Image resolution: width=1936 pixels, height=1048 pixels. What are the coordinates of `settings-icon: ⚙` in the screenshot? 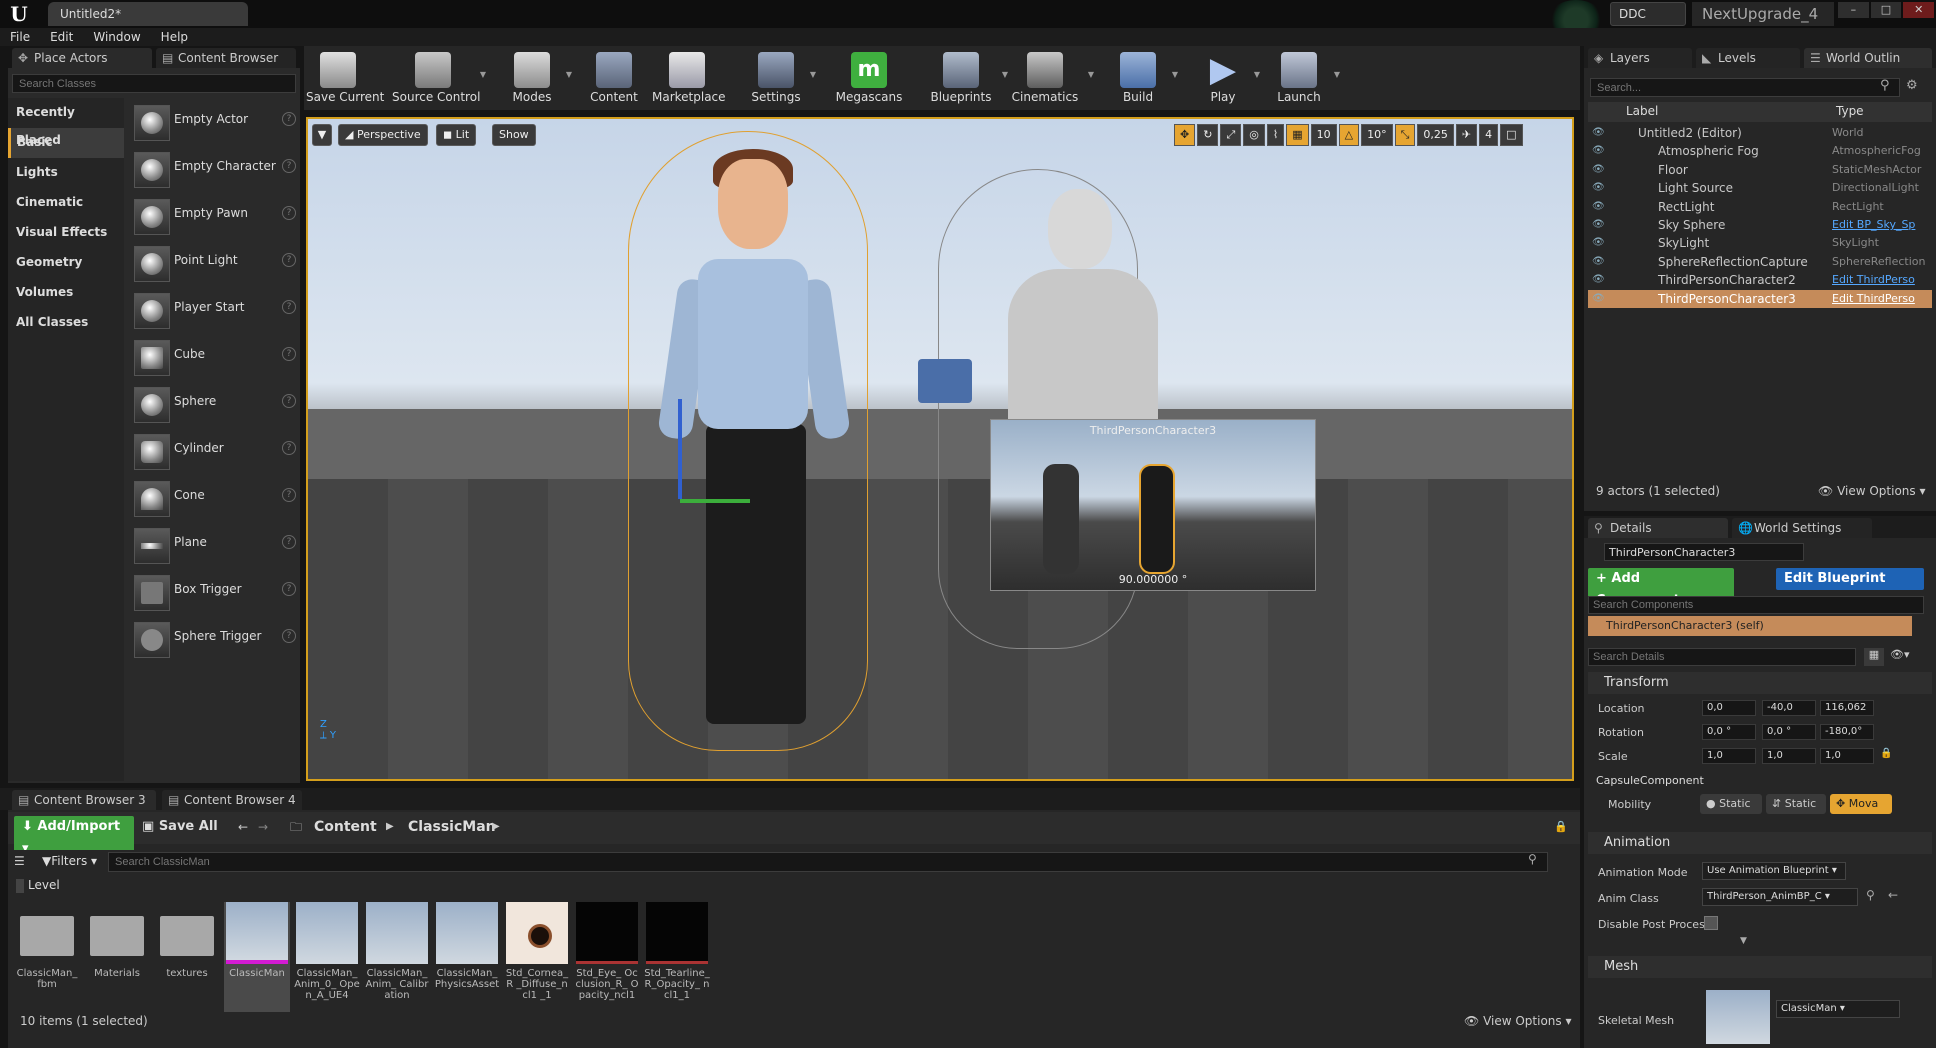 It's located at (1914, 87).